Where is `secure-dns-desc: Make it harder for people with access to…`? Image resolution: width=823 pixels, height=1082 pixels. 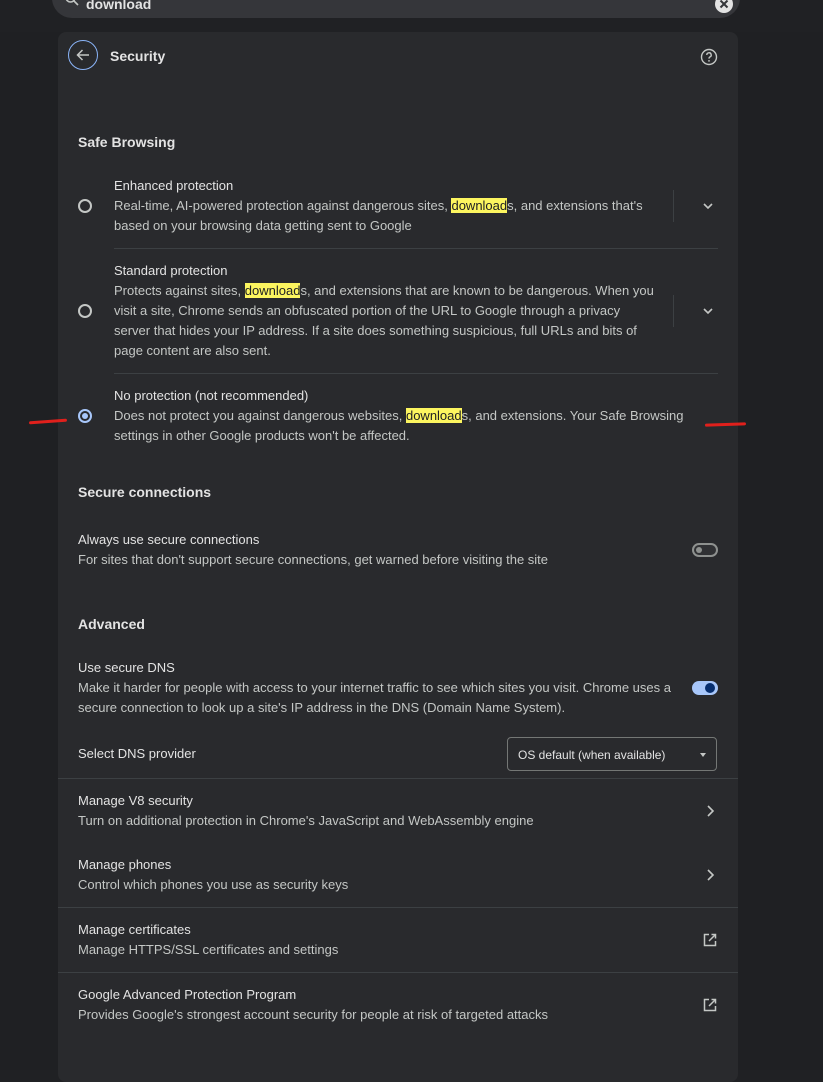
secure-dns-desc: Make it harder for people with access to… is located at coordinates (374, 697).